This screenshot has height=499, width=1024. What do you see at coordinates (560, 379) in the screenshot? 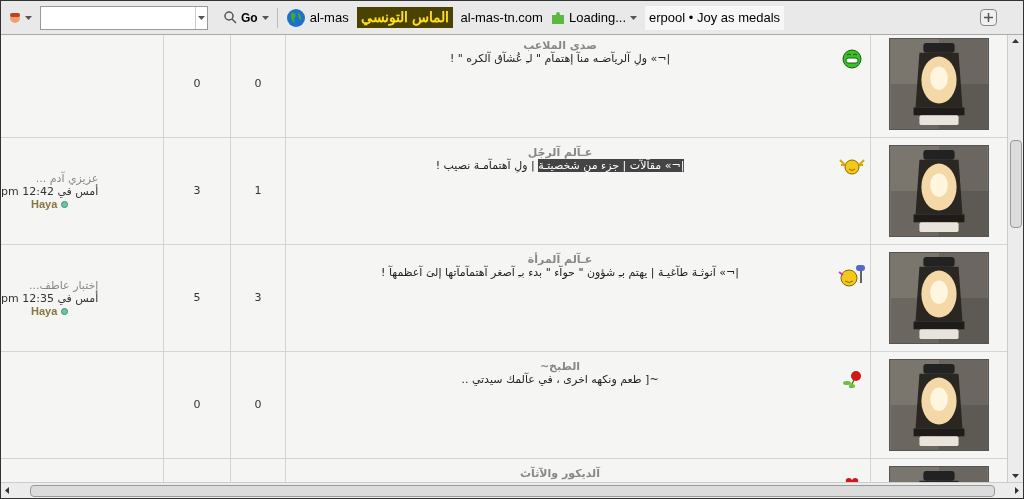
I see `forum-description: ~[ طعم ونكهه اخرى ، في عآلمك سيدتي ..` at bounding box center [560, 379].